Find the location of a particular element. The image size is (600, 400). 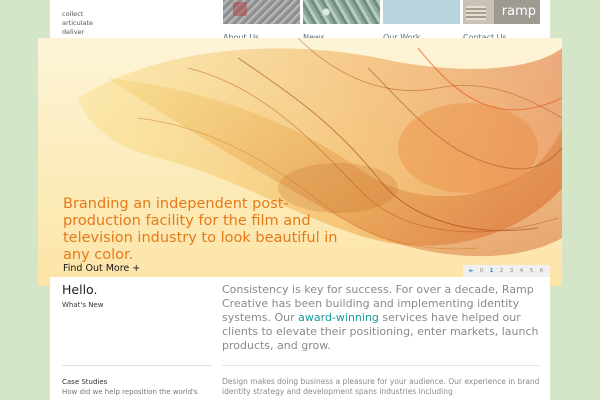

pager-item-1: 1 is located at coordinates (491, 271).